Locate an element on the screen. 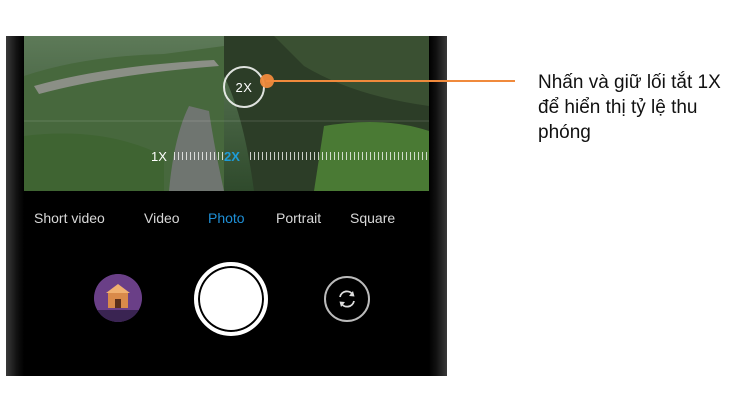  zoom-ruler is located at coordinates (301, 157).